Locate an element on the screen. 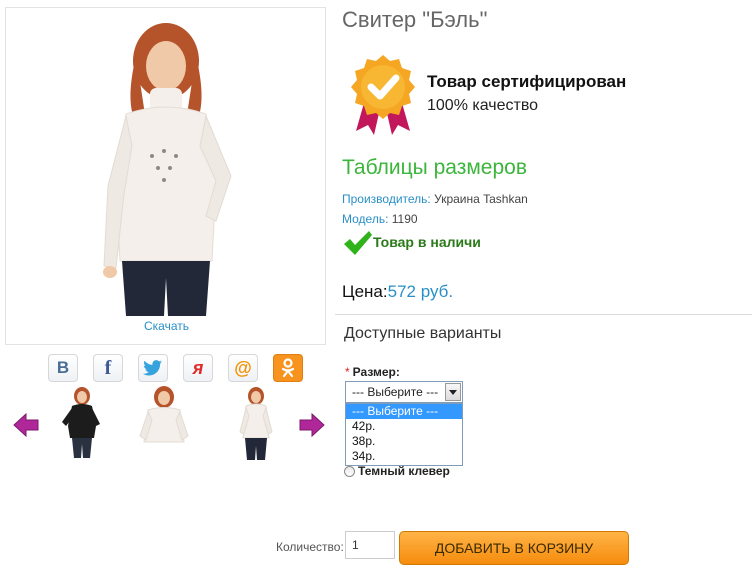 This screenshot has height=578, width=752. certified-subtitle: 100% качество is located at coordinates (483, 105).